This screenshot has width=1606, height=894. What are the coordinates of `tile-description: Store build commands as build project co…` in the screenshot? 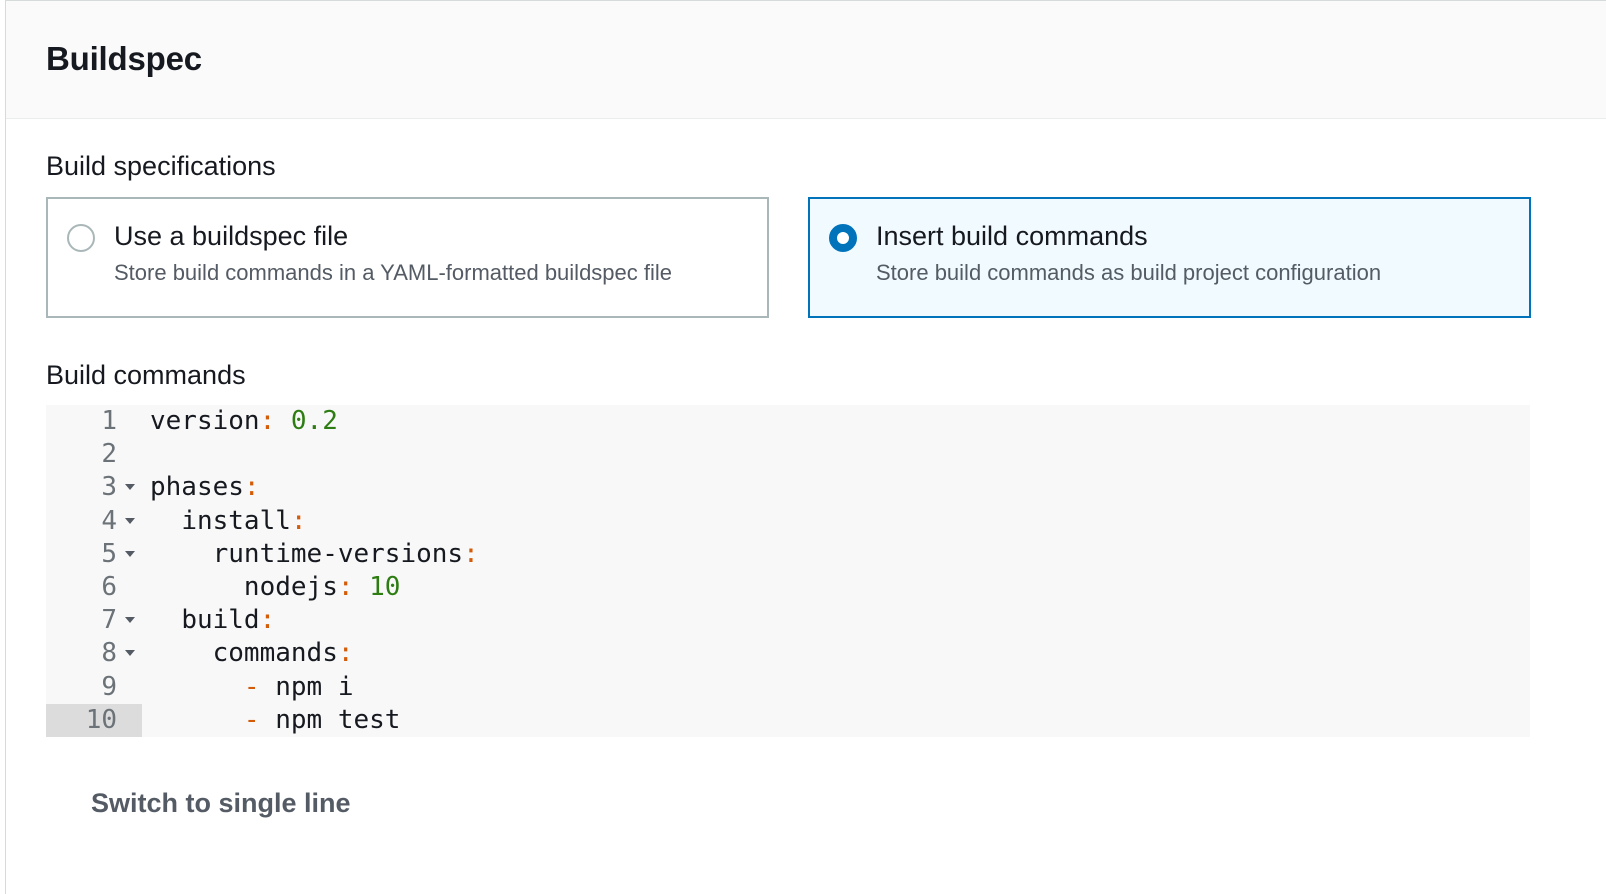 It's located at (1129, 272).